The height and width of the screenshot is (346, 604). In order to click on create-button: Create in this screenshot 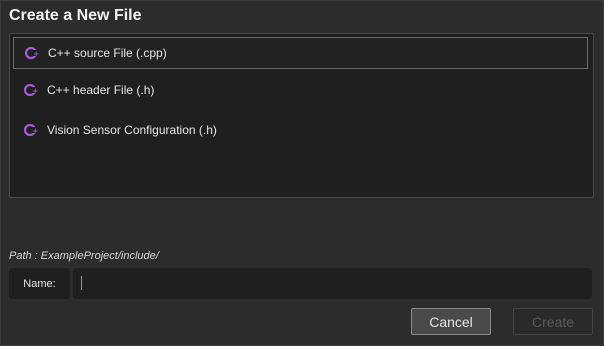, I will do `click(553, 321)`.